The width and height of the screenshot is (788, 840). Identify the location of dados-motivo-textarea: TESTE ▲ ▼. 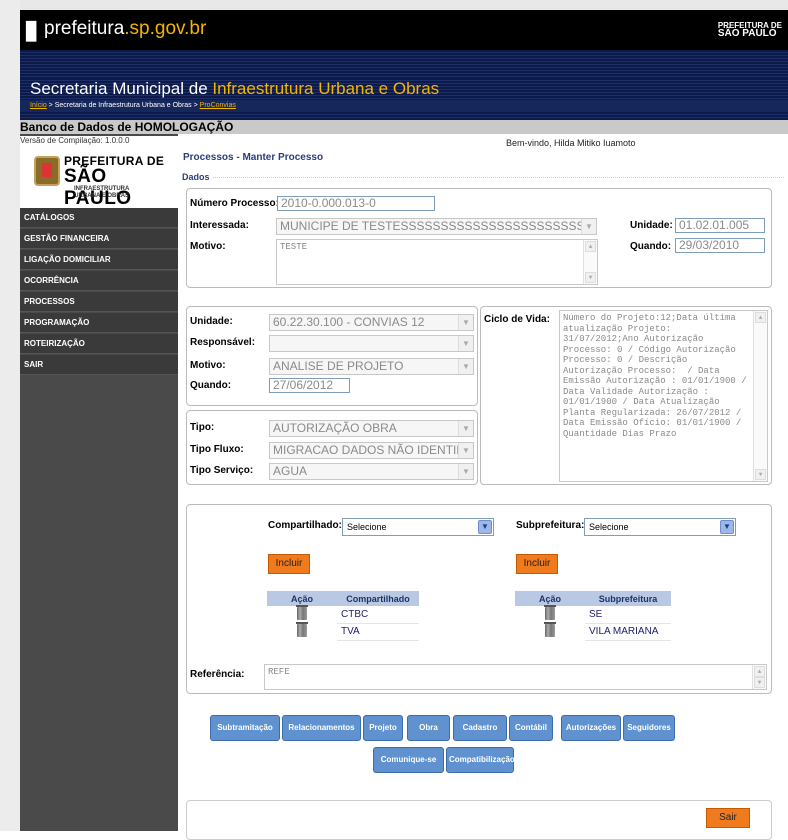
(437, 262).